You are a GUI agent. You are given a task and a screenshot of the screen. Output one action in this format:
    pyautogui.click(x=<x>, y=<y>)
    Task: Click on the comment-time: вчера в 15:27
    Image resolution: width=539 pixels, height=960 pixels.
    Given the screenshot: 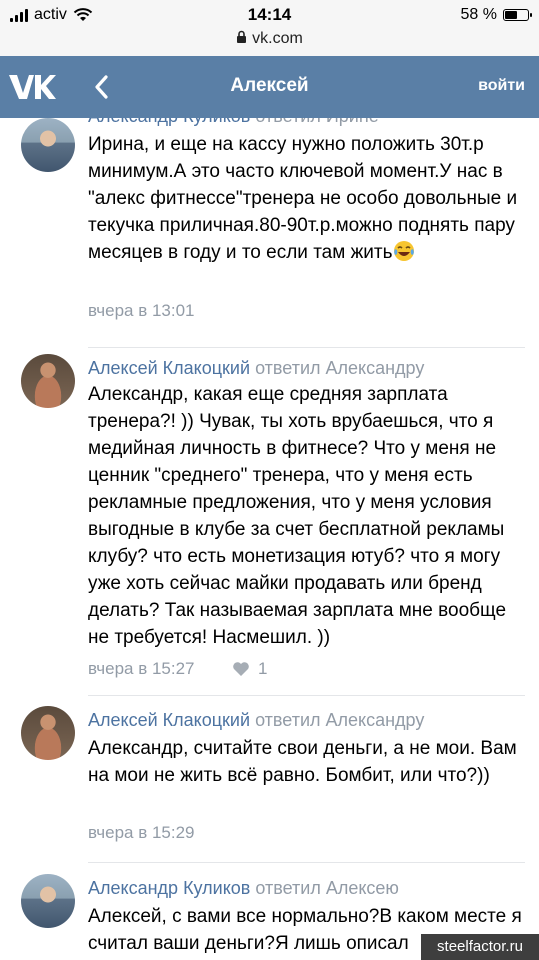 What is the action you would take?
    pyautogui.click(x=141, y=669)
    